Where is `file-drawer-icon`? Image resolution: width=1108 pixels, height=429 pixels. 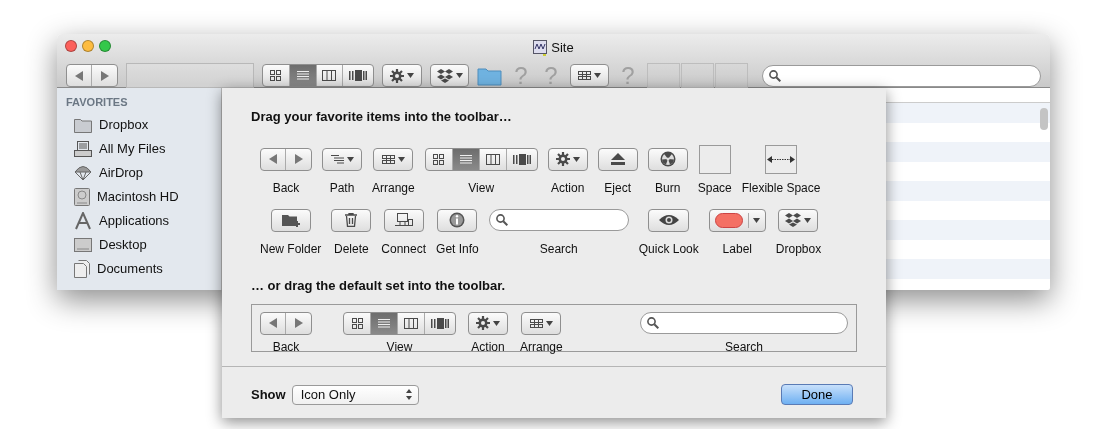
file-drawer-icon is located at coordinates (83, 149).